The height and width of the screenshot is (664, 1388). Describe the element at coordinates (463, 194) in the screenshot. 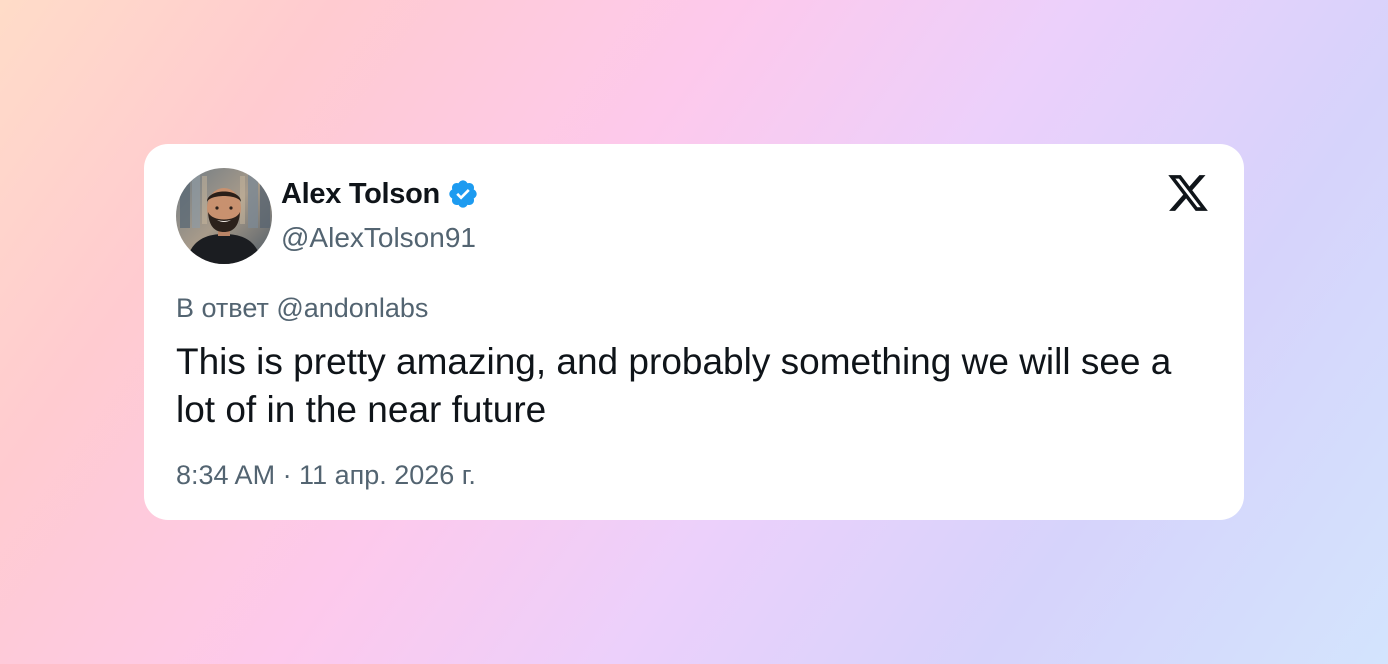

I see `verified-badge-icon` at that location.